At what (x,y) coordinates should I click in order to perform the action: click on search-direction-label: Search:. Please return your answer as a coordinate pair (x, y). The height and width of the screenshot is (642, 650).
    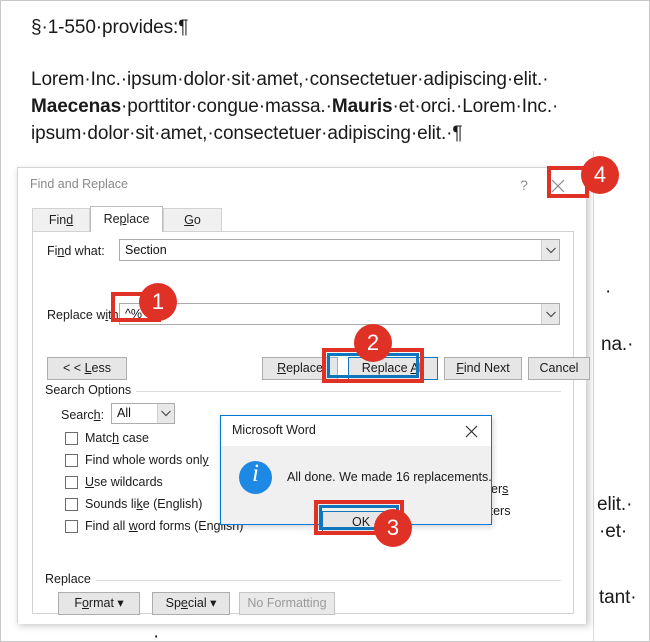
    Looking at the image, I should click on (83, 415).